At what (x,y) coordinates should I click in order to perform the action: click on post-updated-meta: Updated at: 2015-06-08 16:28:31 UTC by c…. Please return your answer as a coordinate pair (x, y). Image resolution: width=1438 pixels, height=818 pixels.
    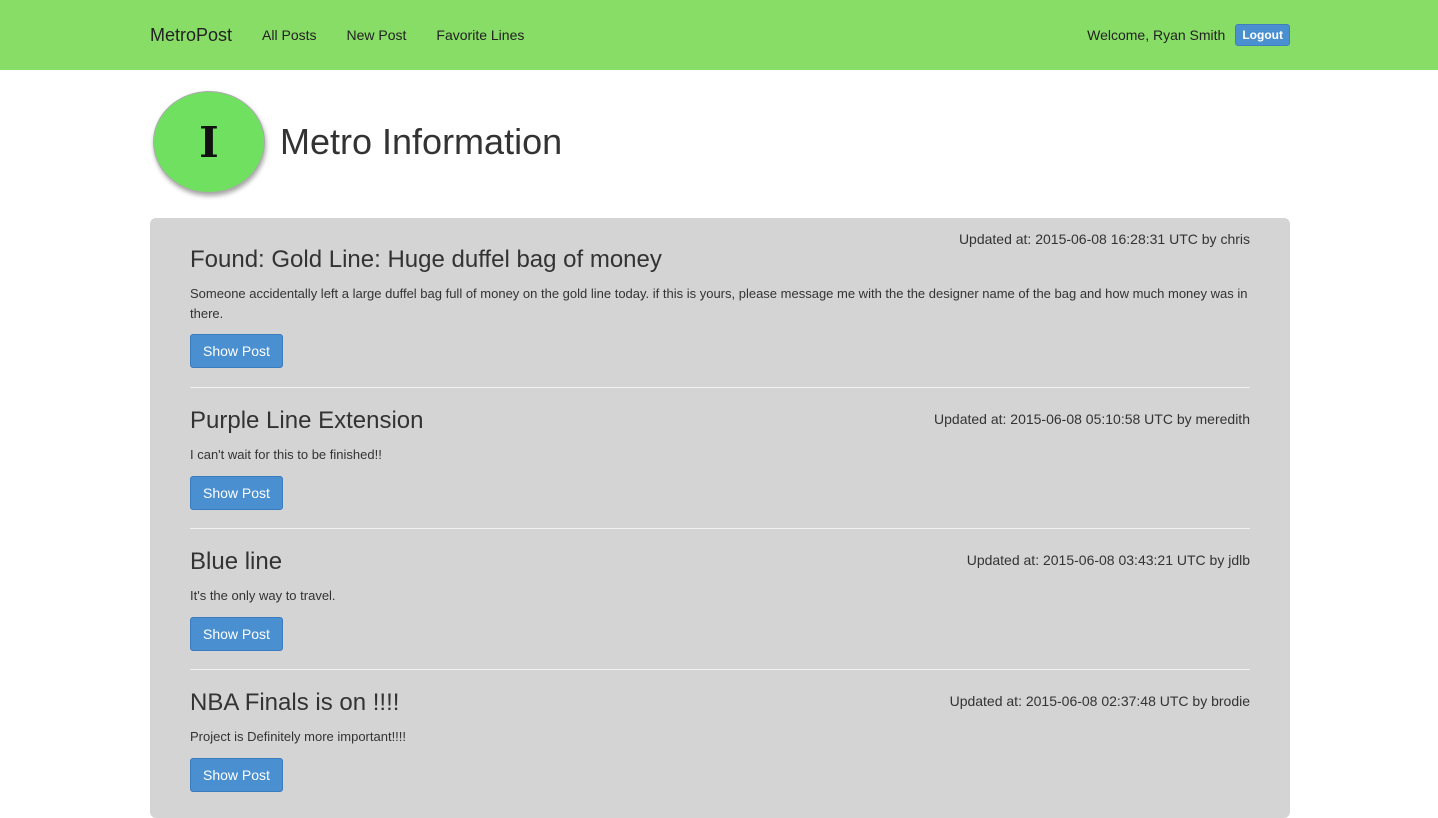
    Looking at the image, I should click on (1104, 239).